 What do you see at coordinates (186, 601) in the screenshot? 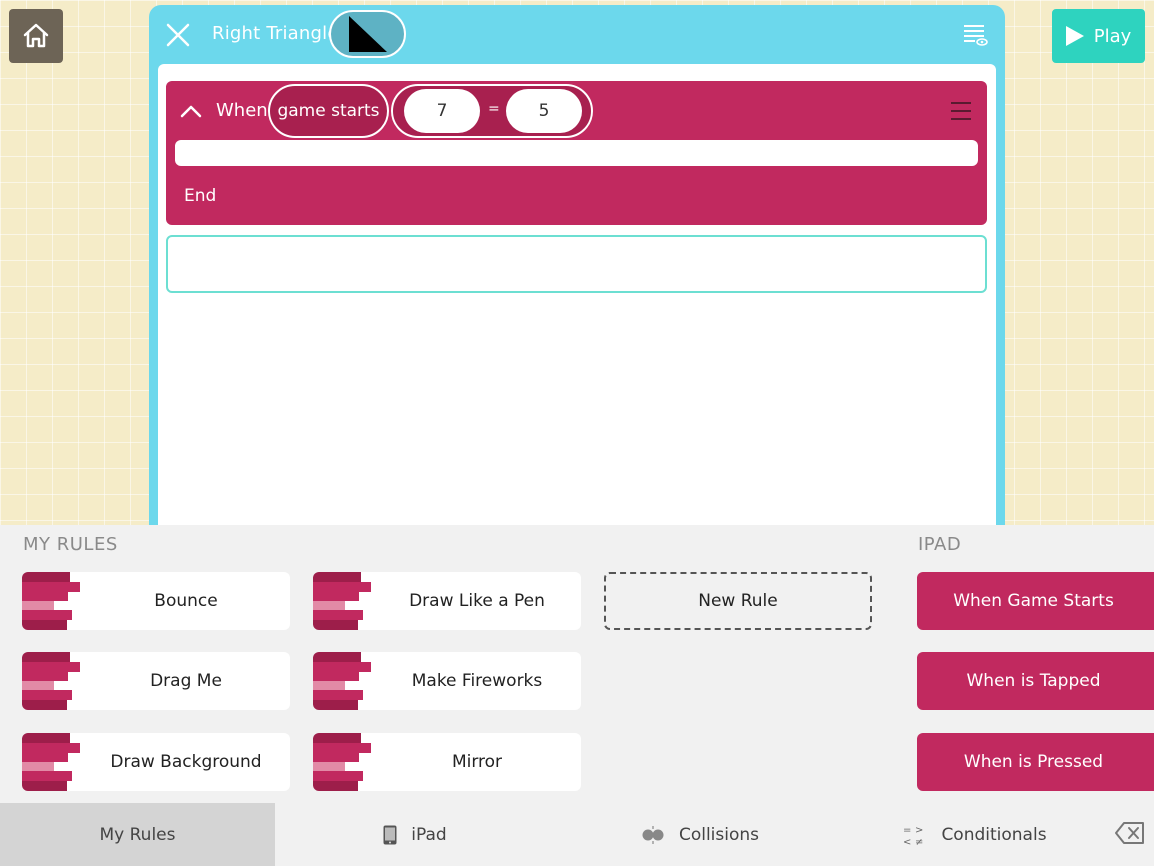
I see `my-rule-label: Bounce` at bounding box center [186, 601].